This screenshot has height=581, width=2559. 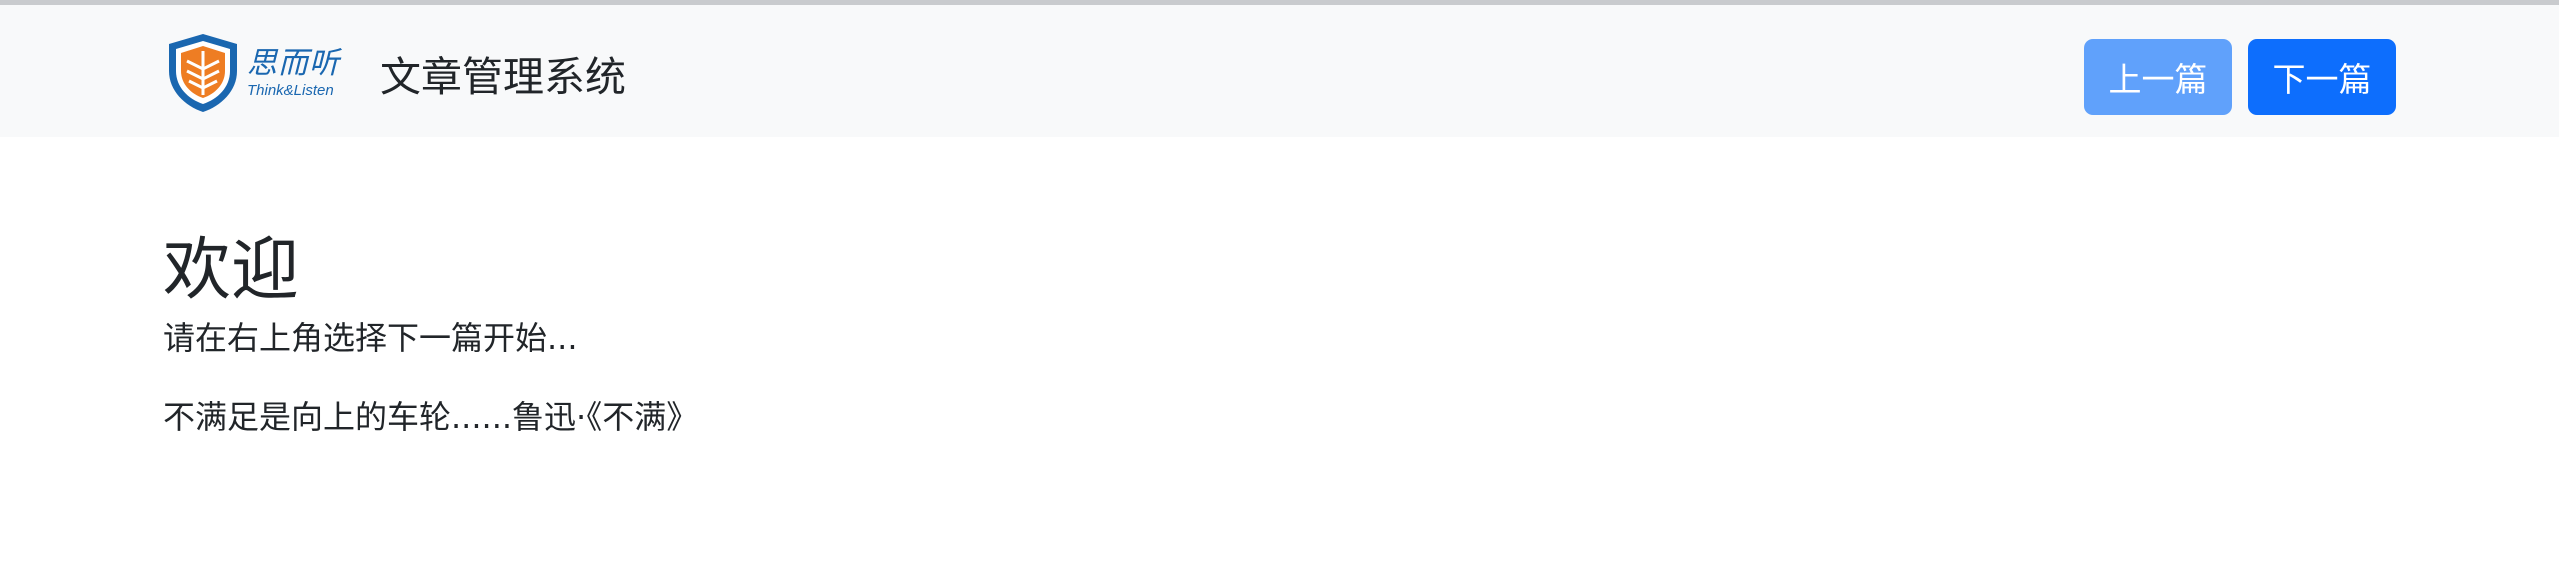 I want to click on logo-cn-text: 思而听, so click(x=293, y=63).